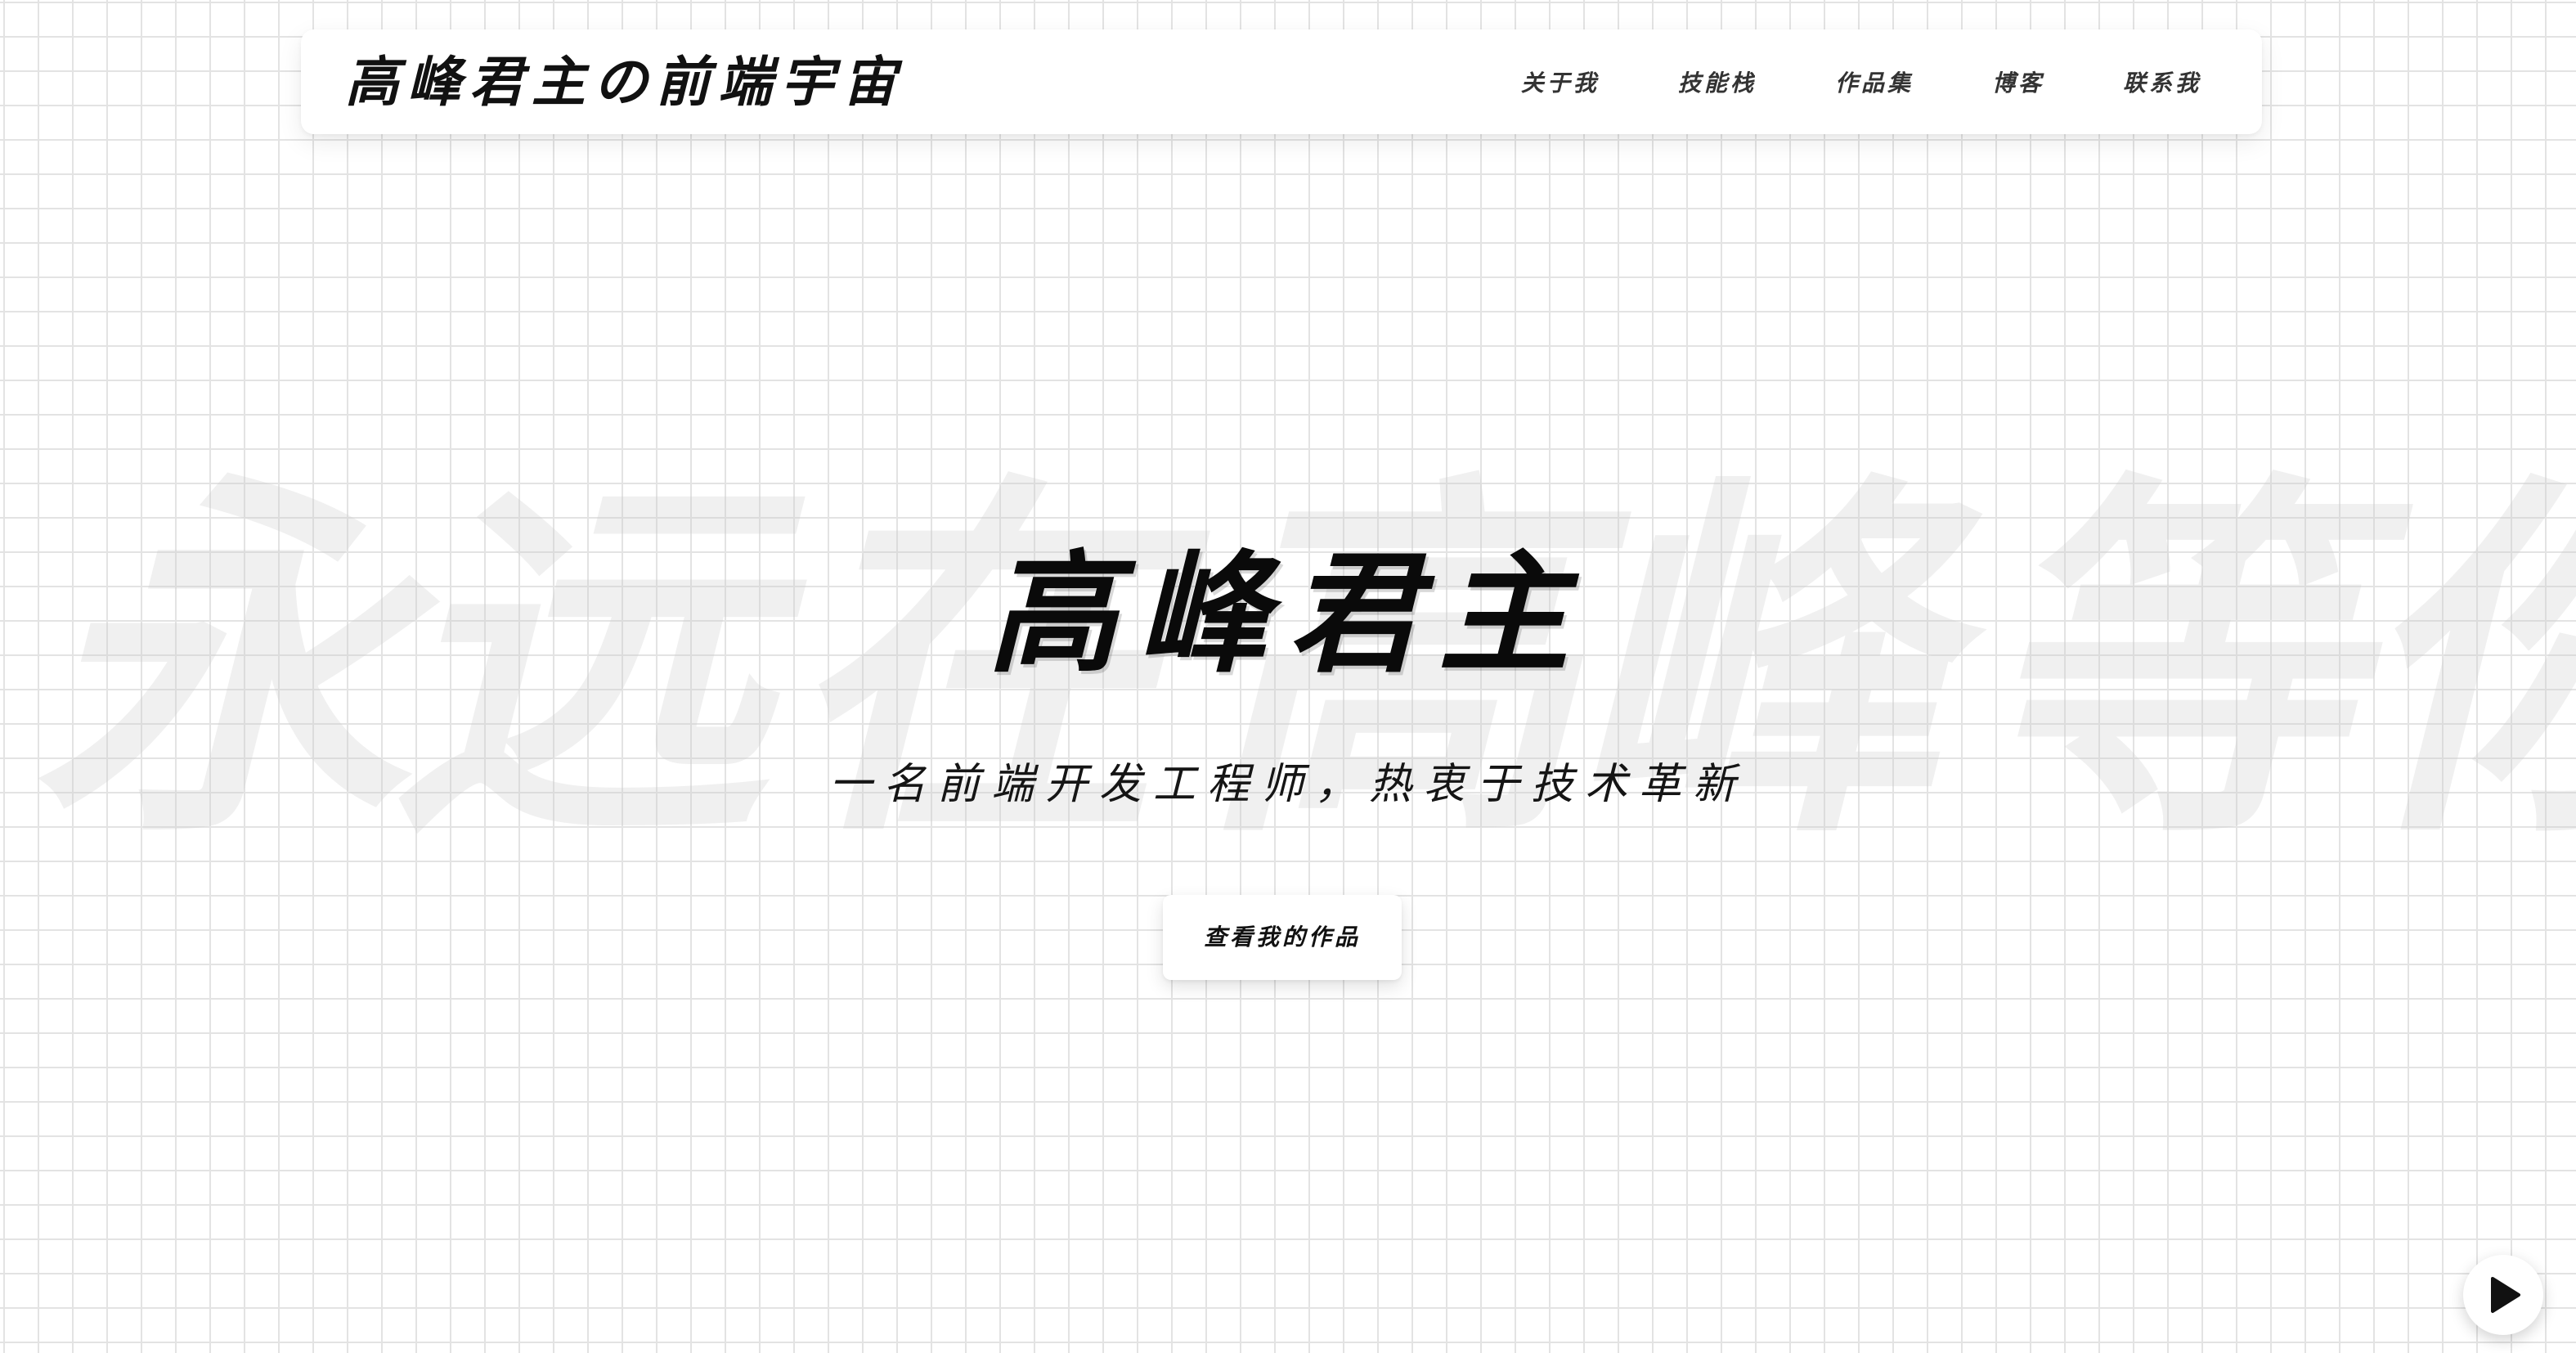  What do you see at coordinates (2505, 1295) in the screenshot?
I see `play-icon` at bounding box center [2505, 1295].